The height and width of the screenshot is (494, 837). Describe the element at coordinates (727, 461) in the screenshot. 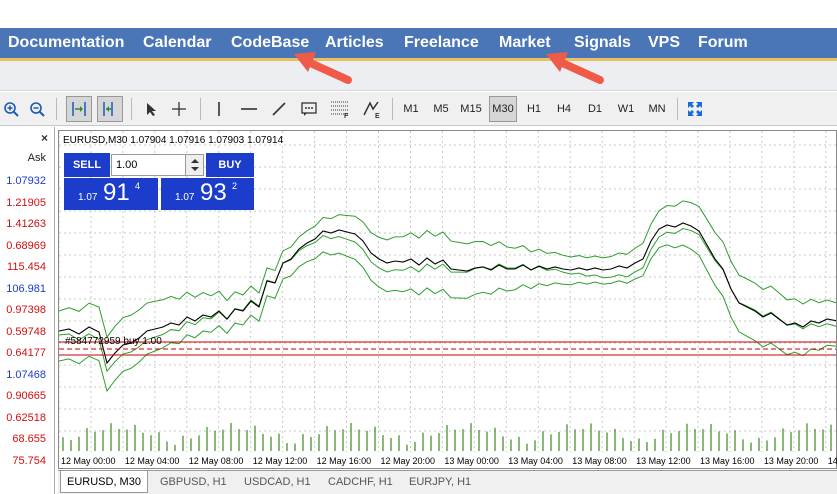

I see `time-axis-label: 13 May 16:00` at that location.